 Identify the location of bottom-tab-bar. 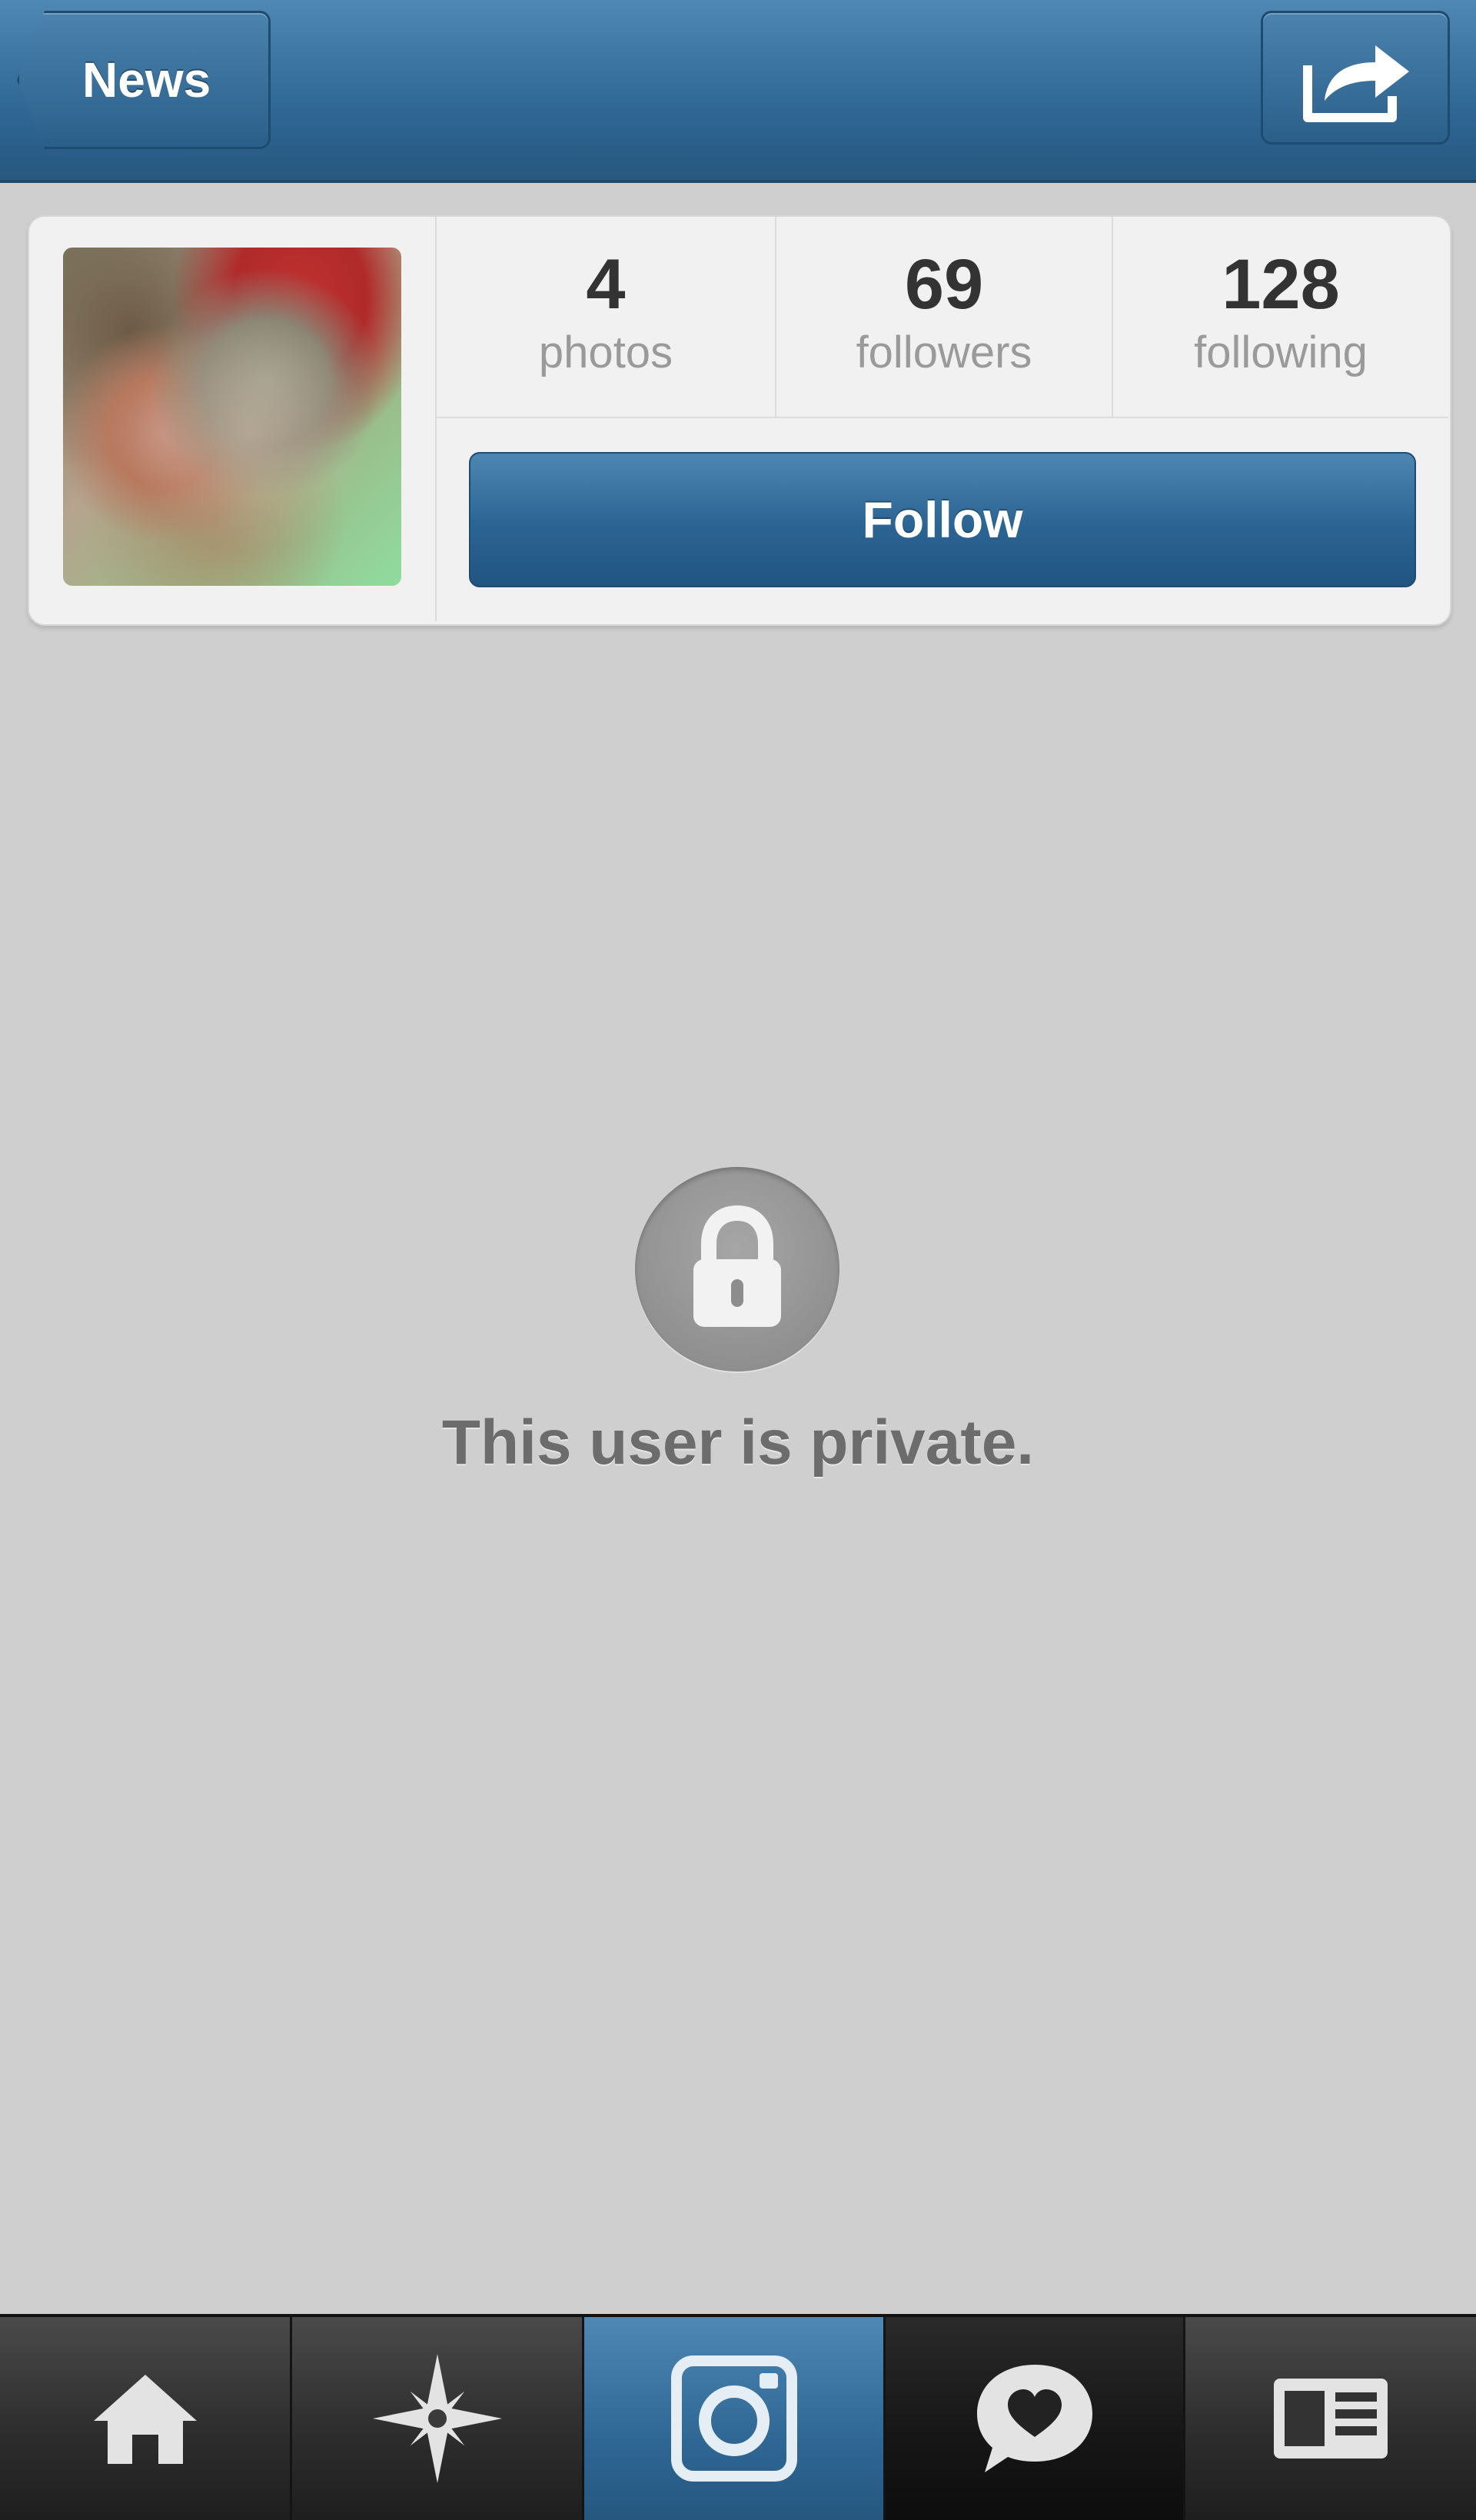
(738, 2417).